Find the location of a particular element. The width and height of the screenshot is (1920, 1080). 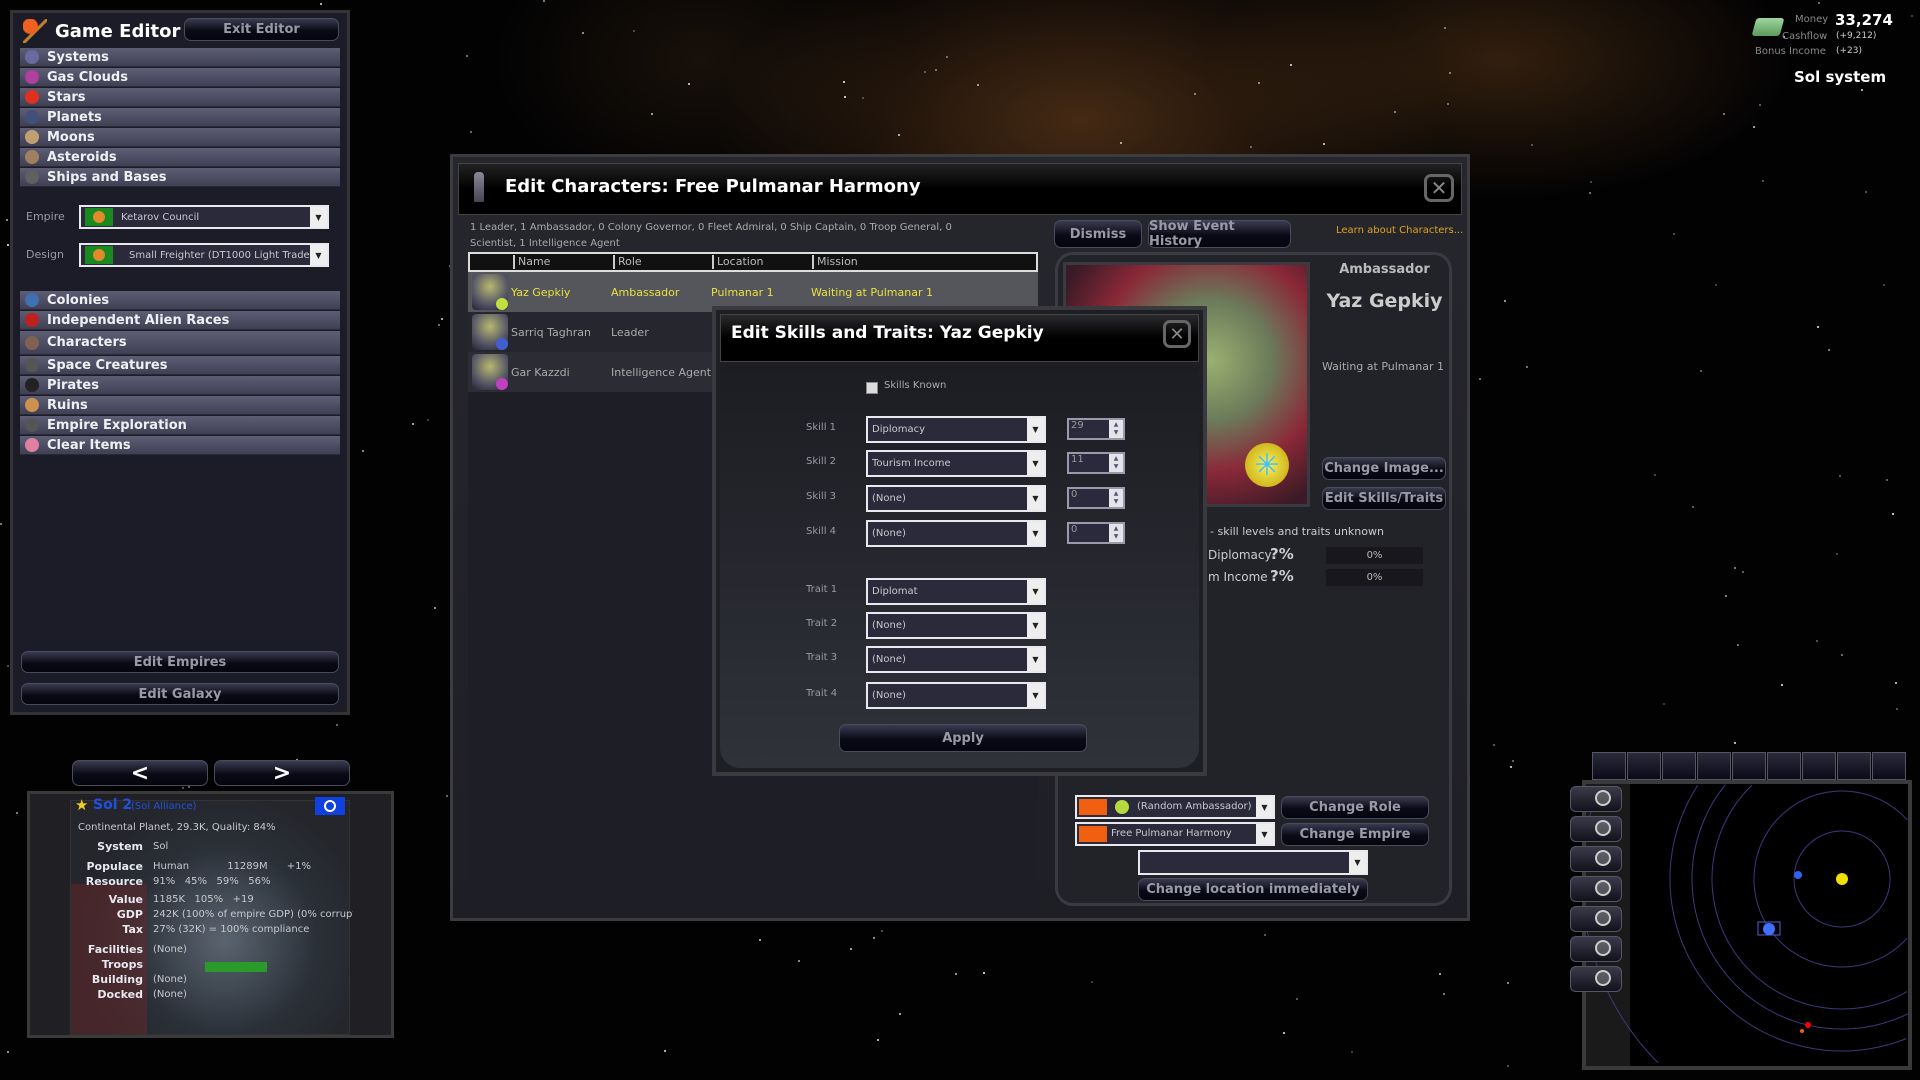

menu-item-empire-exploration: Empire Exploration is located at coordinates (180, 425).